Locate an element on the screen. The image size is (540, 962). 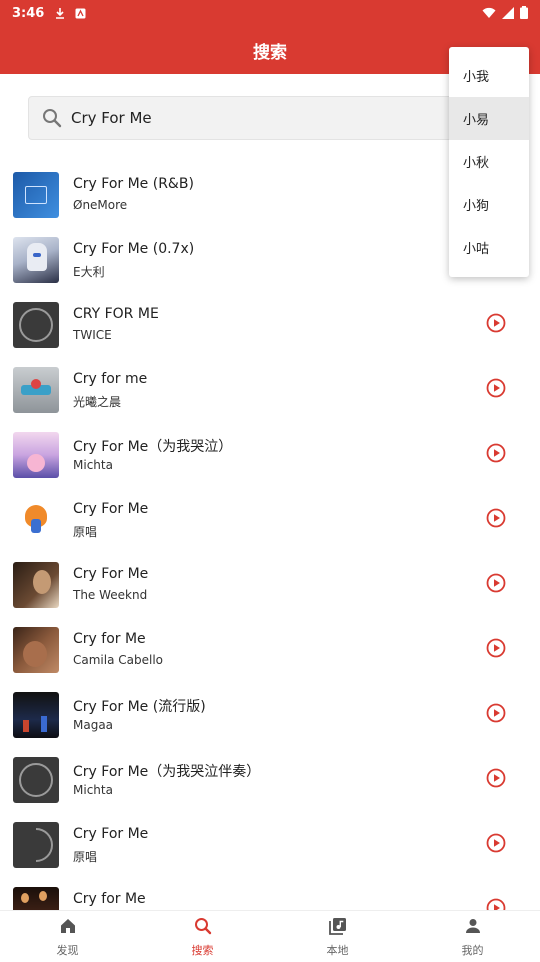
menu-item: 小秋 is located at coordinates (489, 161).